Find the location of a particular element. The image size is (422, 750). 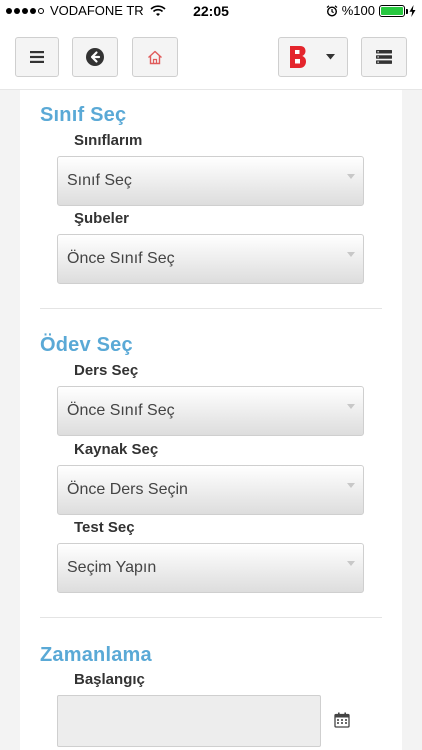

status-right: %100 is located at coordinates (371, 10).